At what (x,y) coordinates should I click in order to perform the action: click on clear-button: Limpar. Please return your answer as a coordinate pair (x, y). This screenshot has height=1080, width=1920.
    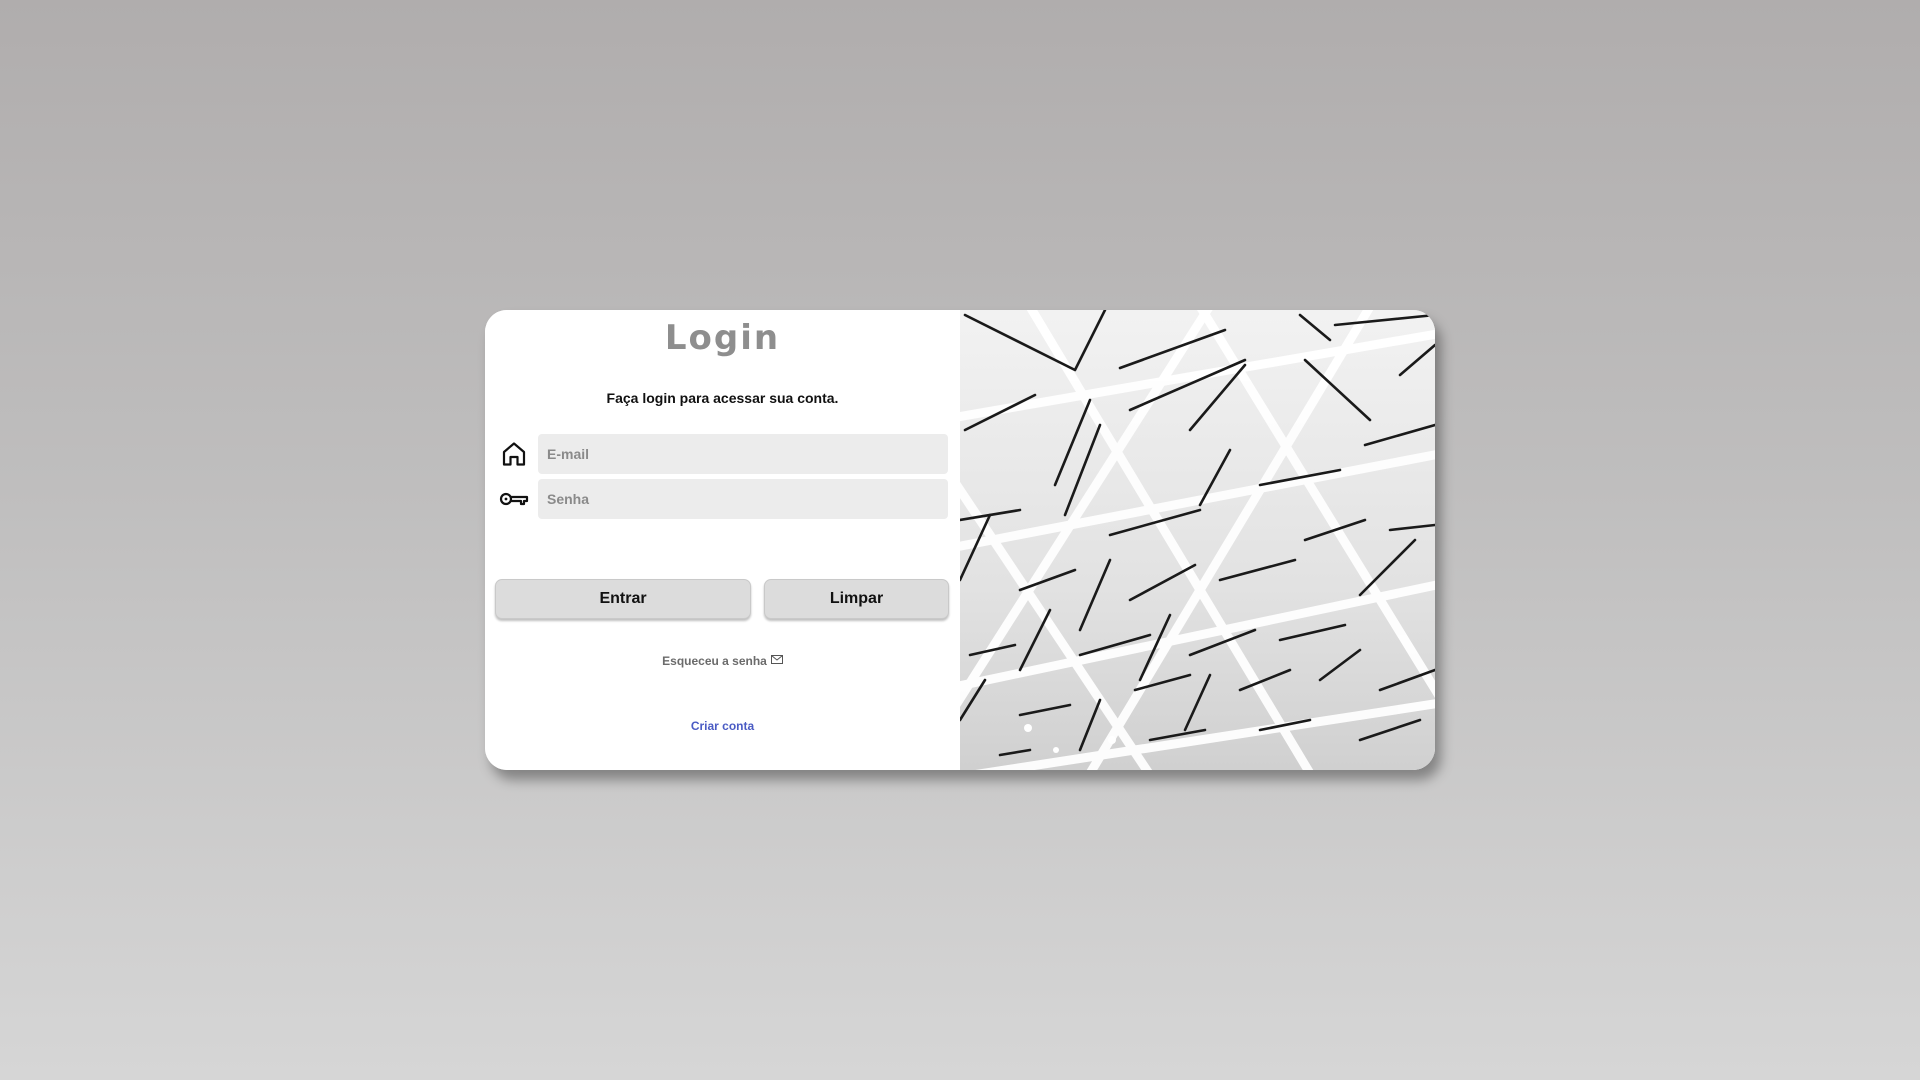
    Looking at the image, I should click on (856, 599).